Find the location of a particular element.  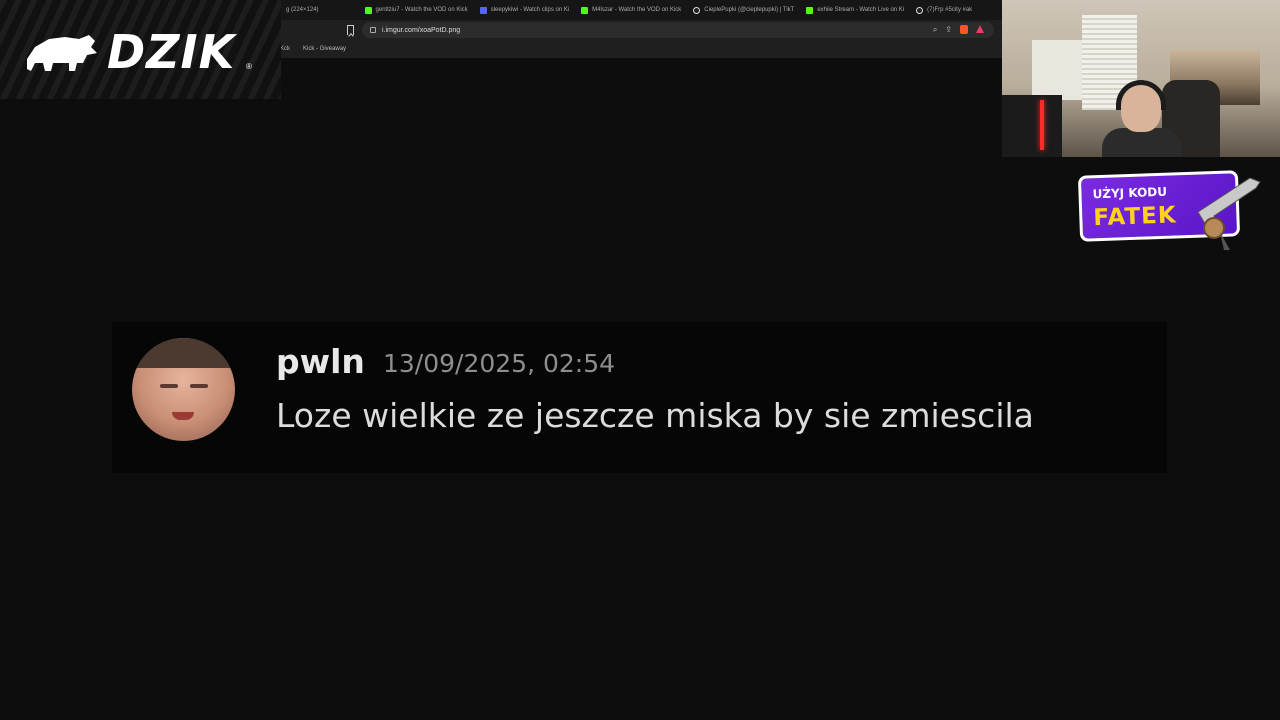

bookmark-icon is located at coordinates (350, 30).